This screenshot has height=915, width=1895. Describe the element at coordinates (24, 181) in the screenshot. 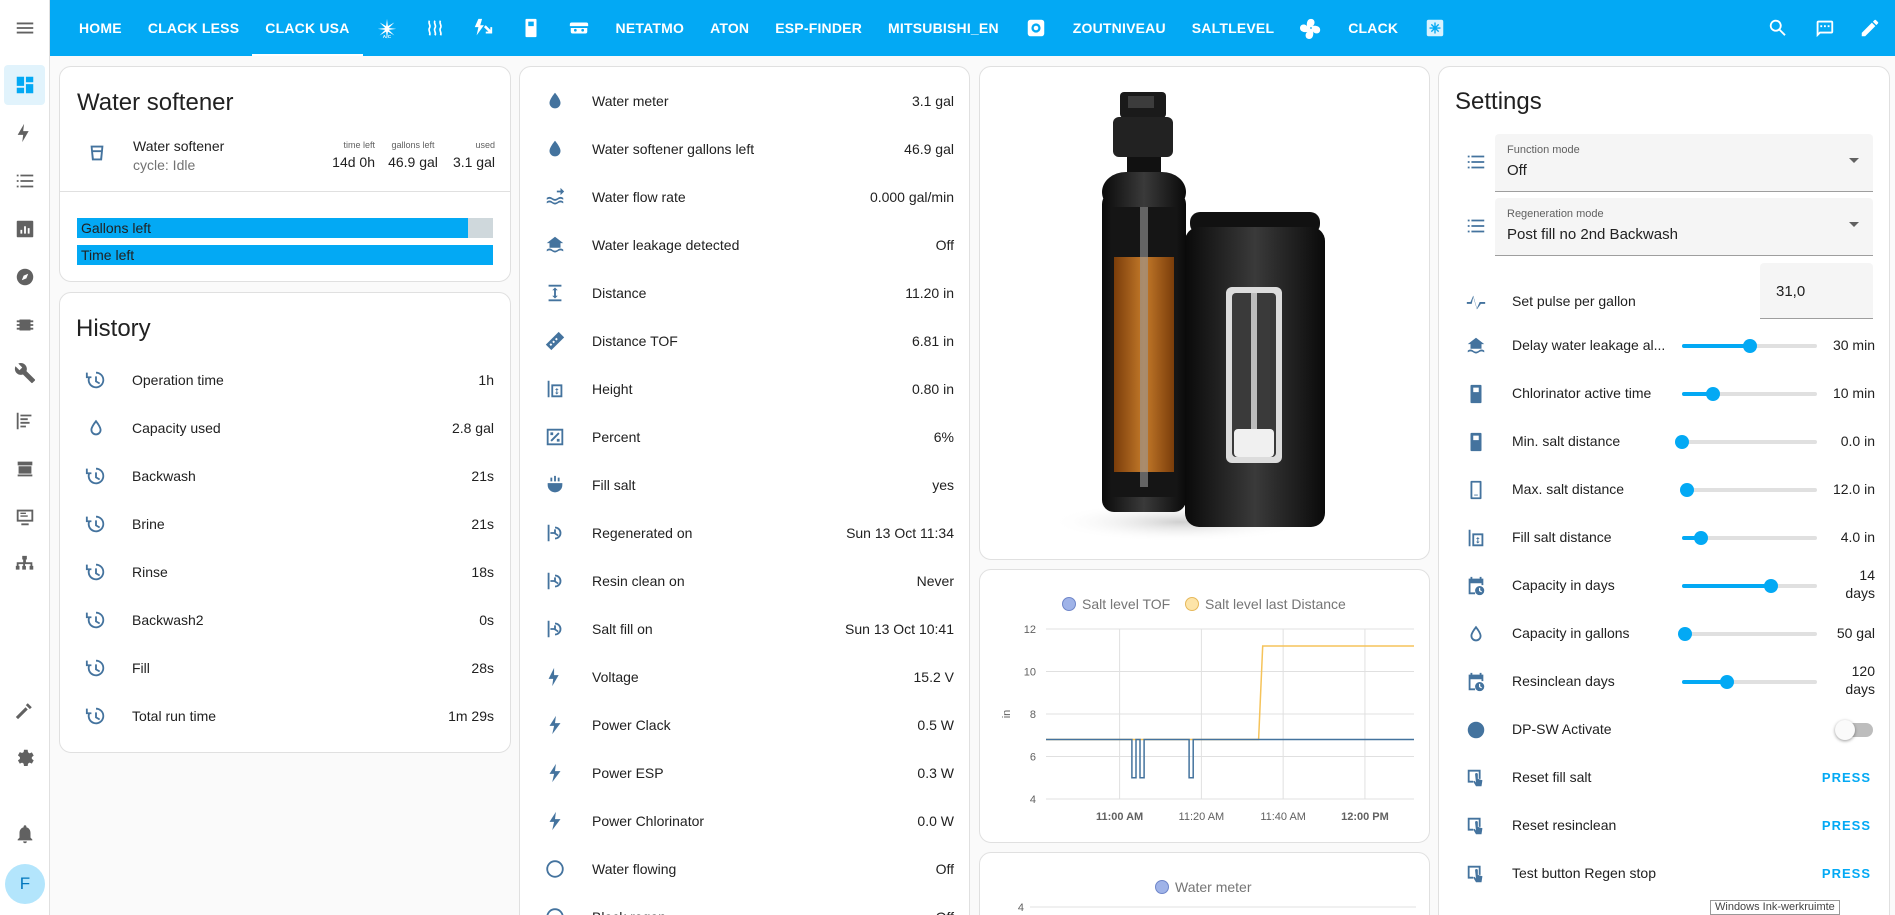

I see `logbook-icon` at that location.